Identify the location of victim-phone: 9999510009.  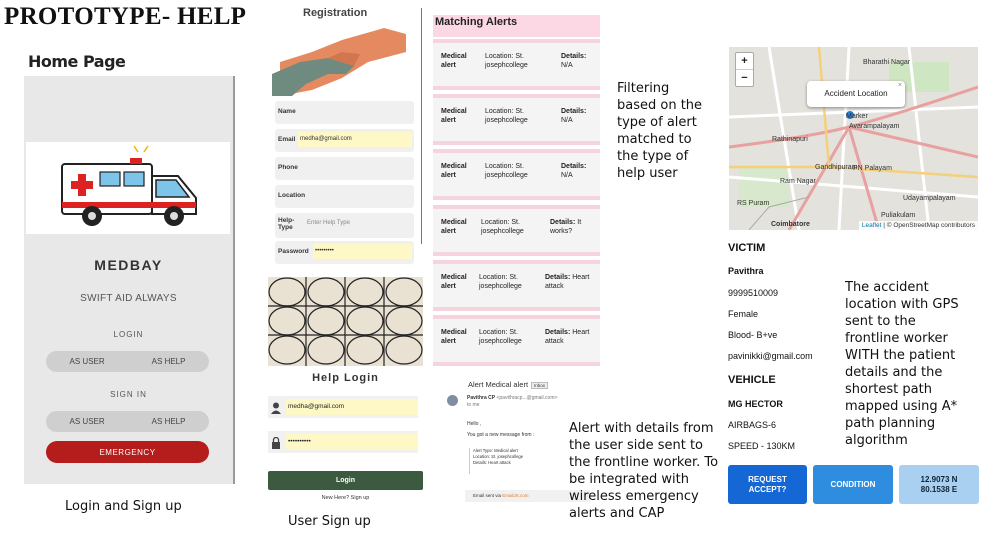
(753, 293).